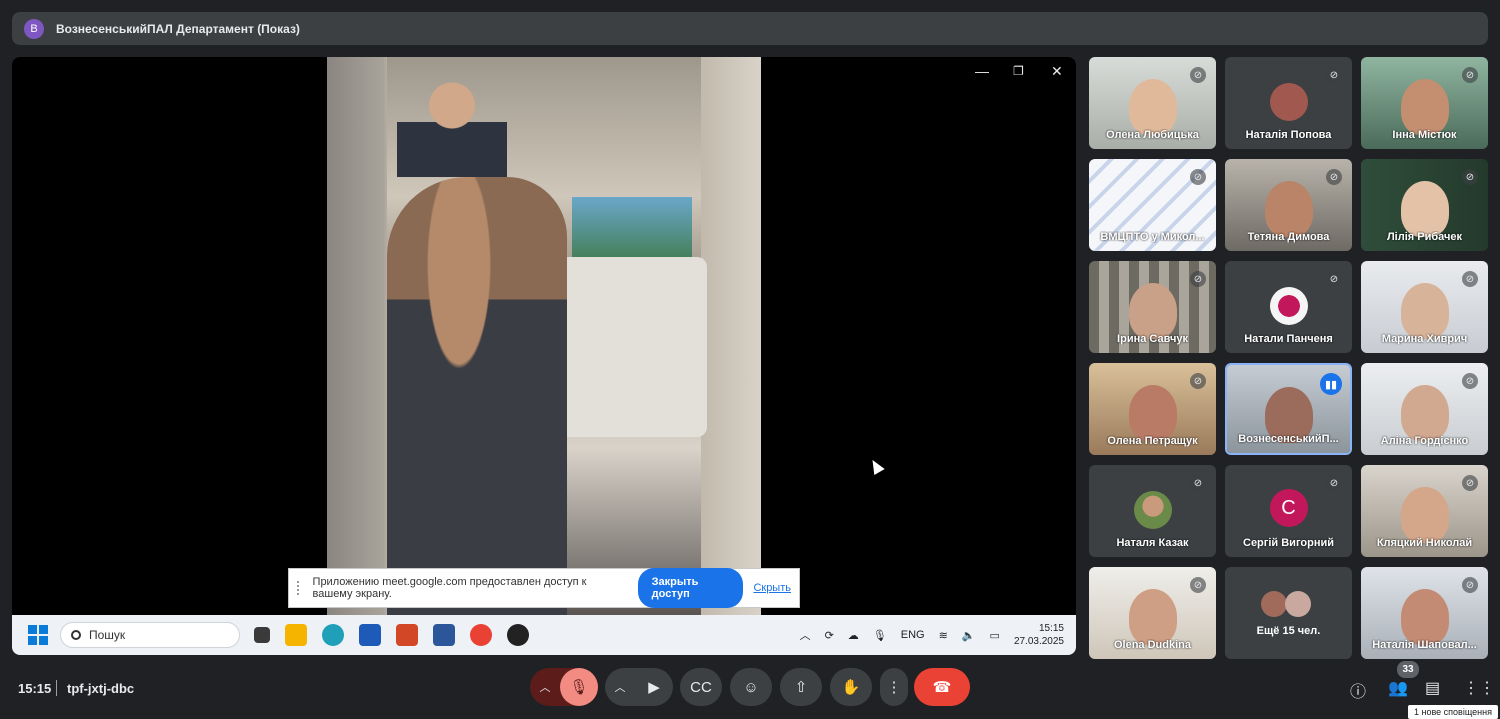 The image size is (1500, 719). I want to click on sewing-machine, so click(632, 347).